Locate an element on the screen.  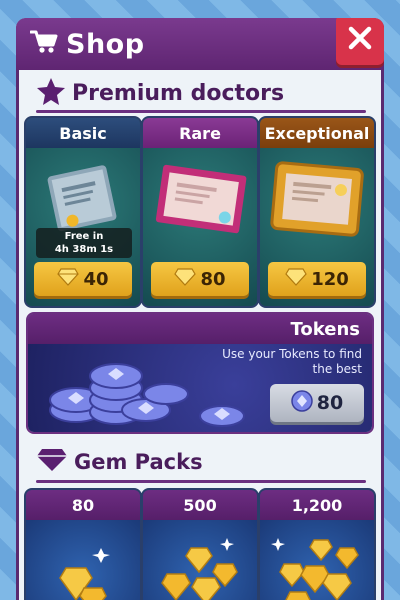
tokens-title: Tokens is located at coordinates (200, 329).